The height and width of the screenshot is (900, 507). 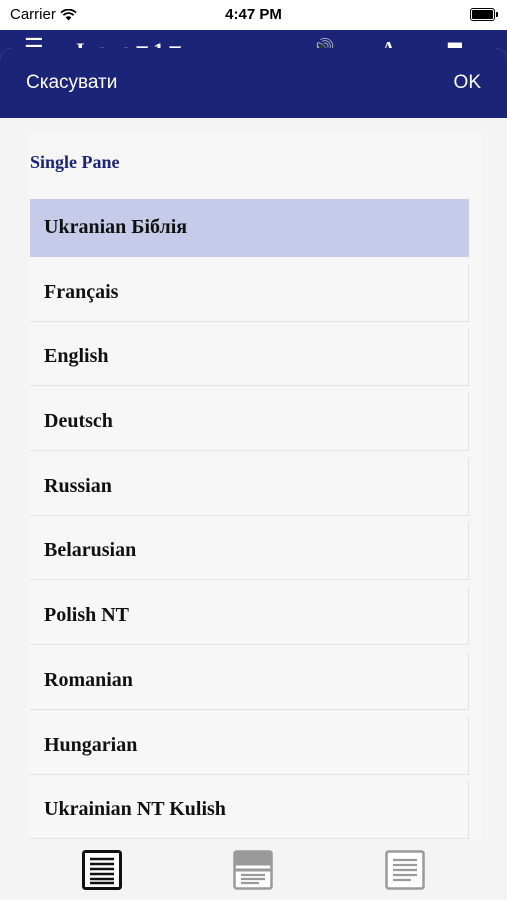 What do you see at coordinates (71, 83) in the screenshot?
I see `cancel-button: Скасувати` at bounding box center [71, 83].